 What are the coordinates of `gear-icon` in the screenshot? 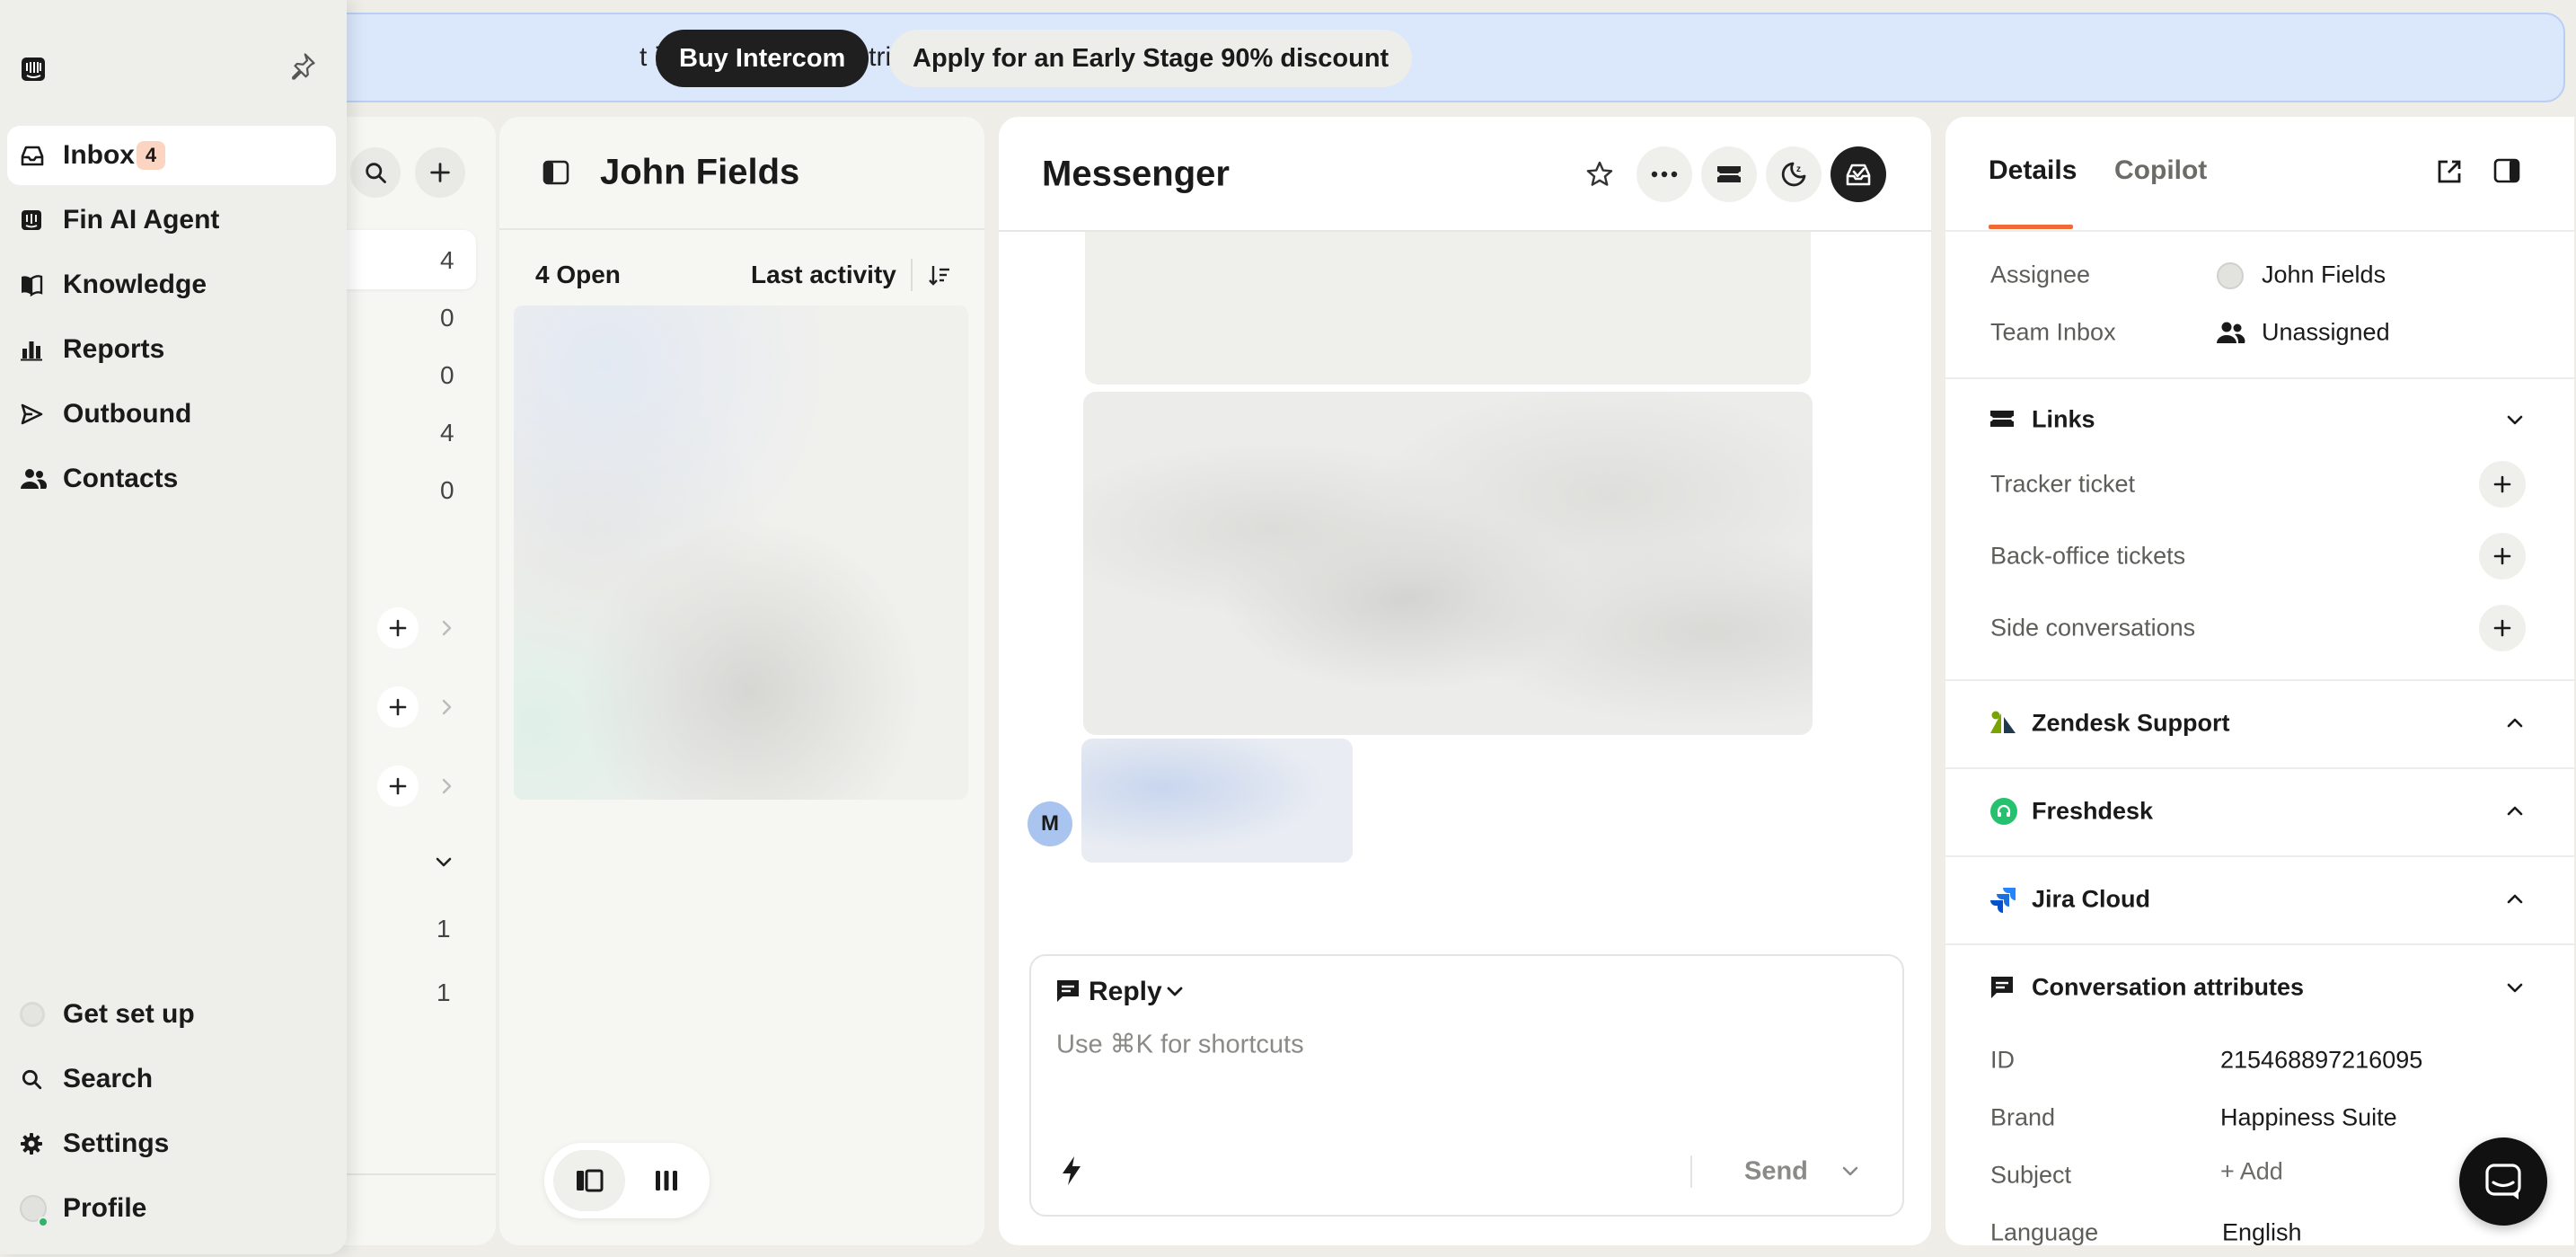 It's located at (31, 1144).